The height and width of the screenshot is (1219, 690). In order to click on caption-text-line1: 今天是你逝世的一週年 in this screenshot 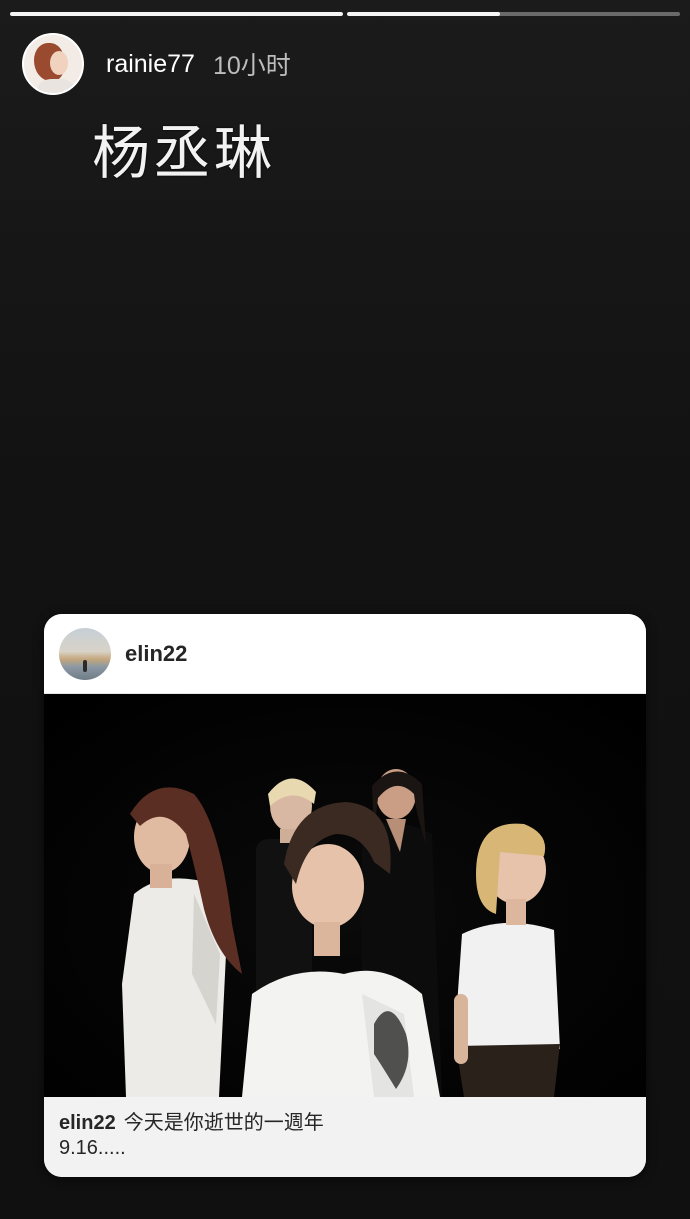, I will do `click(223, 1123)`.